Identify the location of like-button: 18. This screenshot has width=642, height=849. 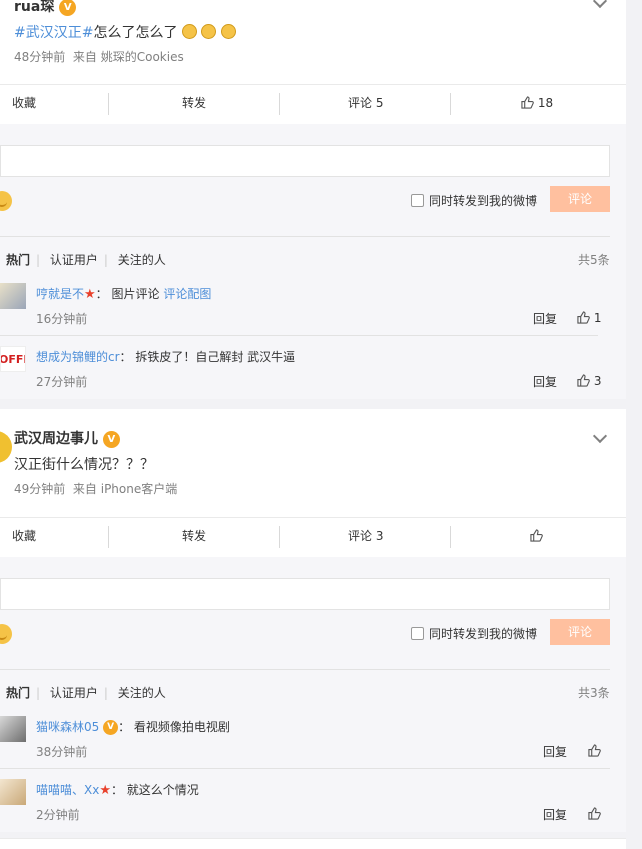
(537, 105).